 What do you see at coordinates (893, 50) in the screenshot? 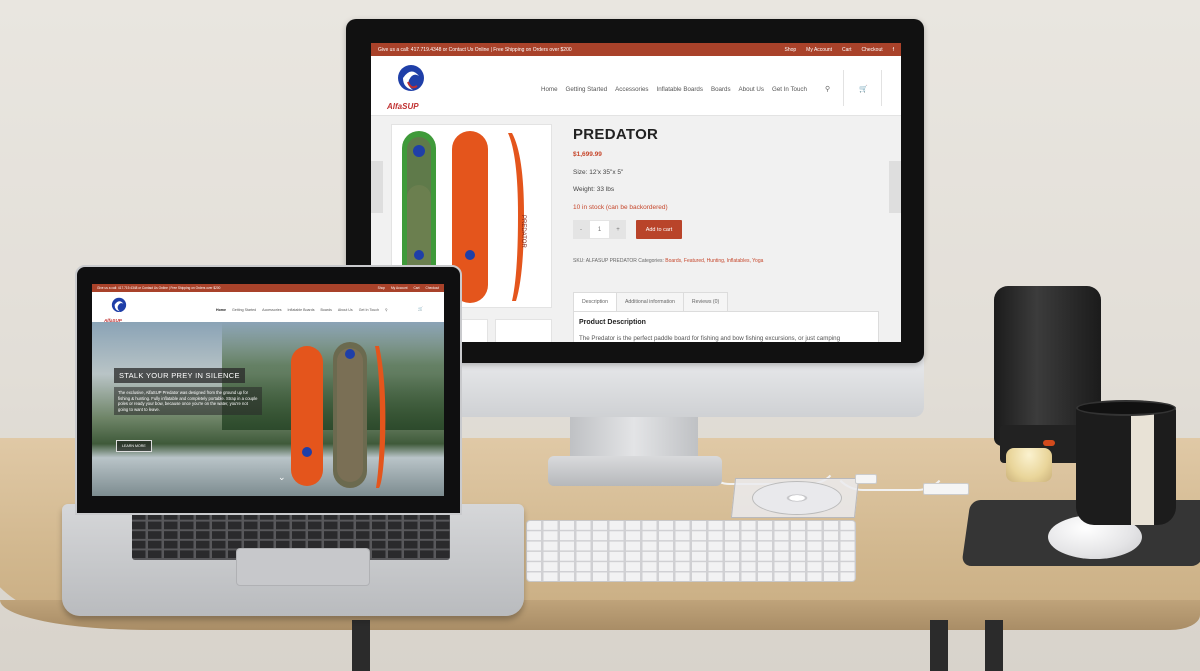
I see `facebook-icon: f` at bounding box center [893, 50].